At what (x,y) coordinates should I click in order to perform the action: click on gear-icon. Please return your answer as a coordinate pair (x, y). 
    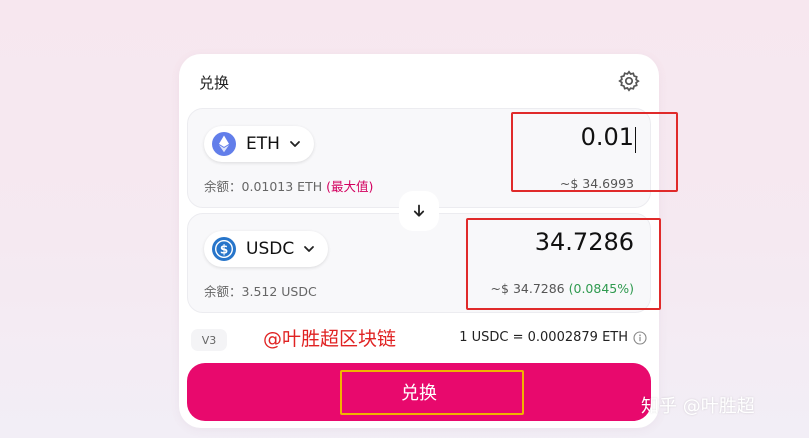
    Looking at the image, I should click on (629, 81).